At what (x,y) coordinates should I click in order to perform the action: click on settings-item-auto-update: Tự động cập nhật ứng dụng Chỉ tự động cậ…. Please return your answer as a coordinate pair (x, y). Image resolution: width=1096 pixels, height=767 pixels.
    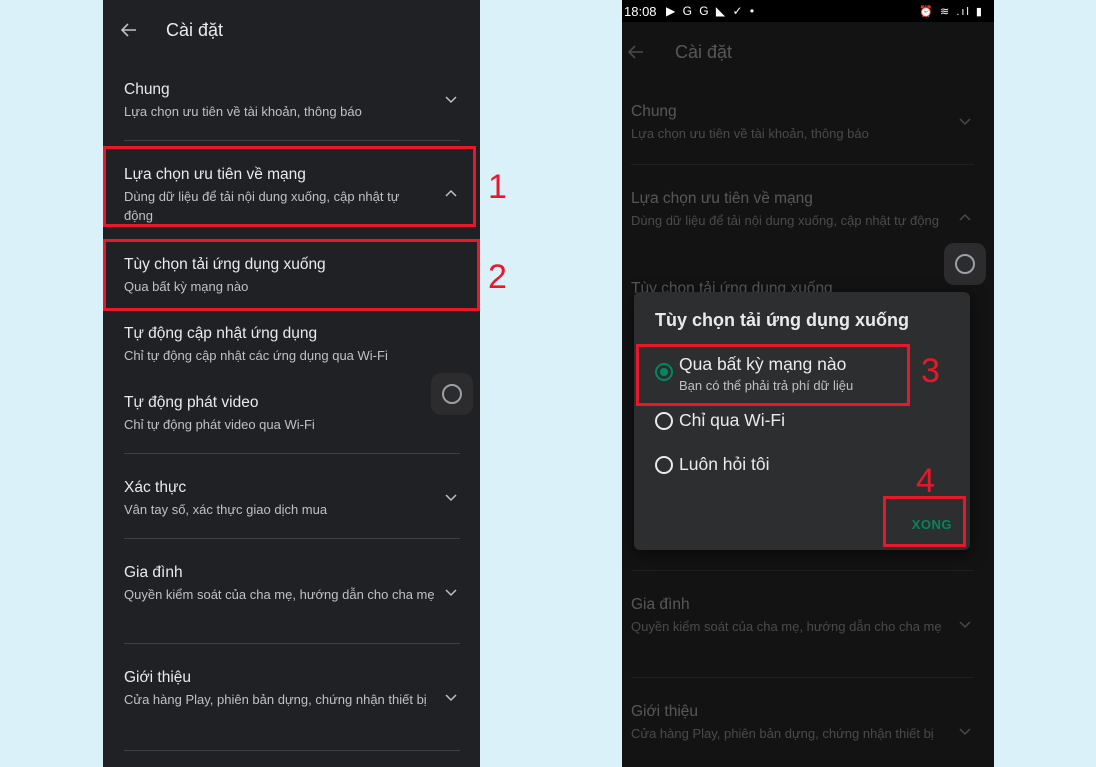
    Looking at the image, I should click on (292, 344).